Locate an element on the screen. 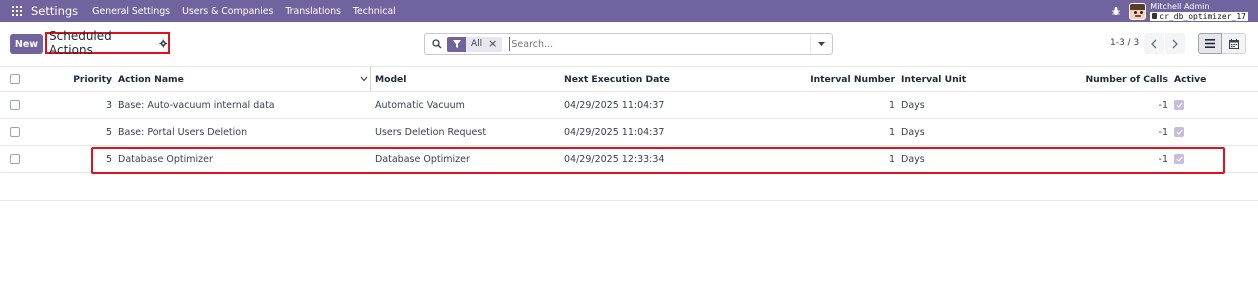 The image size is (1258, 290). user-info: Mitchell Admin cr_db_optimizer_17 is located at coordinates (1199, 11).